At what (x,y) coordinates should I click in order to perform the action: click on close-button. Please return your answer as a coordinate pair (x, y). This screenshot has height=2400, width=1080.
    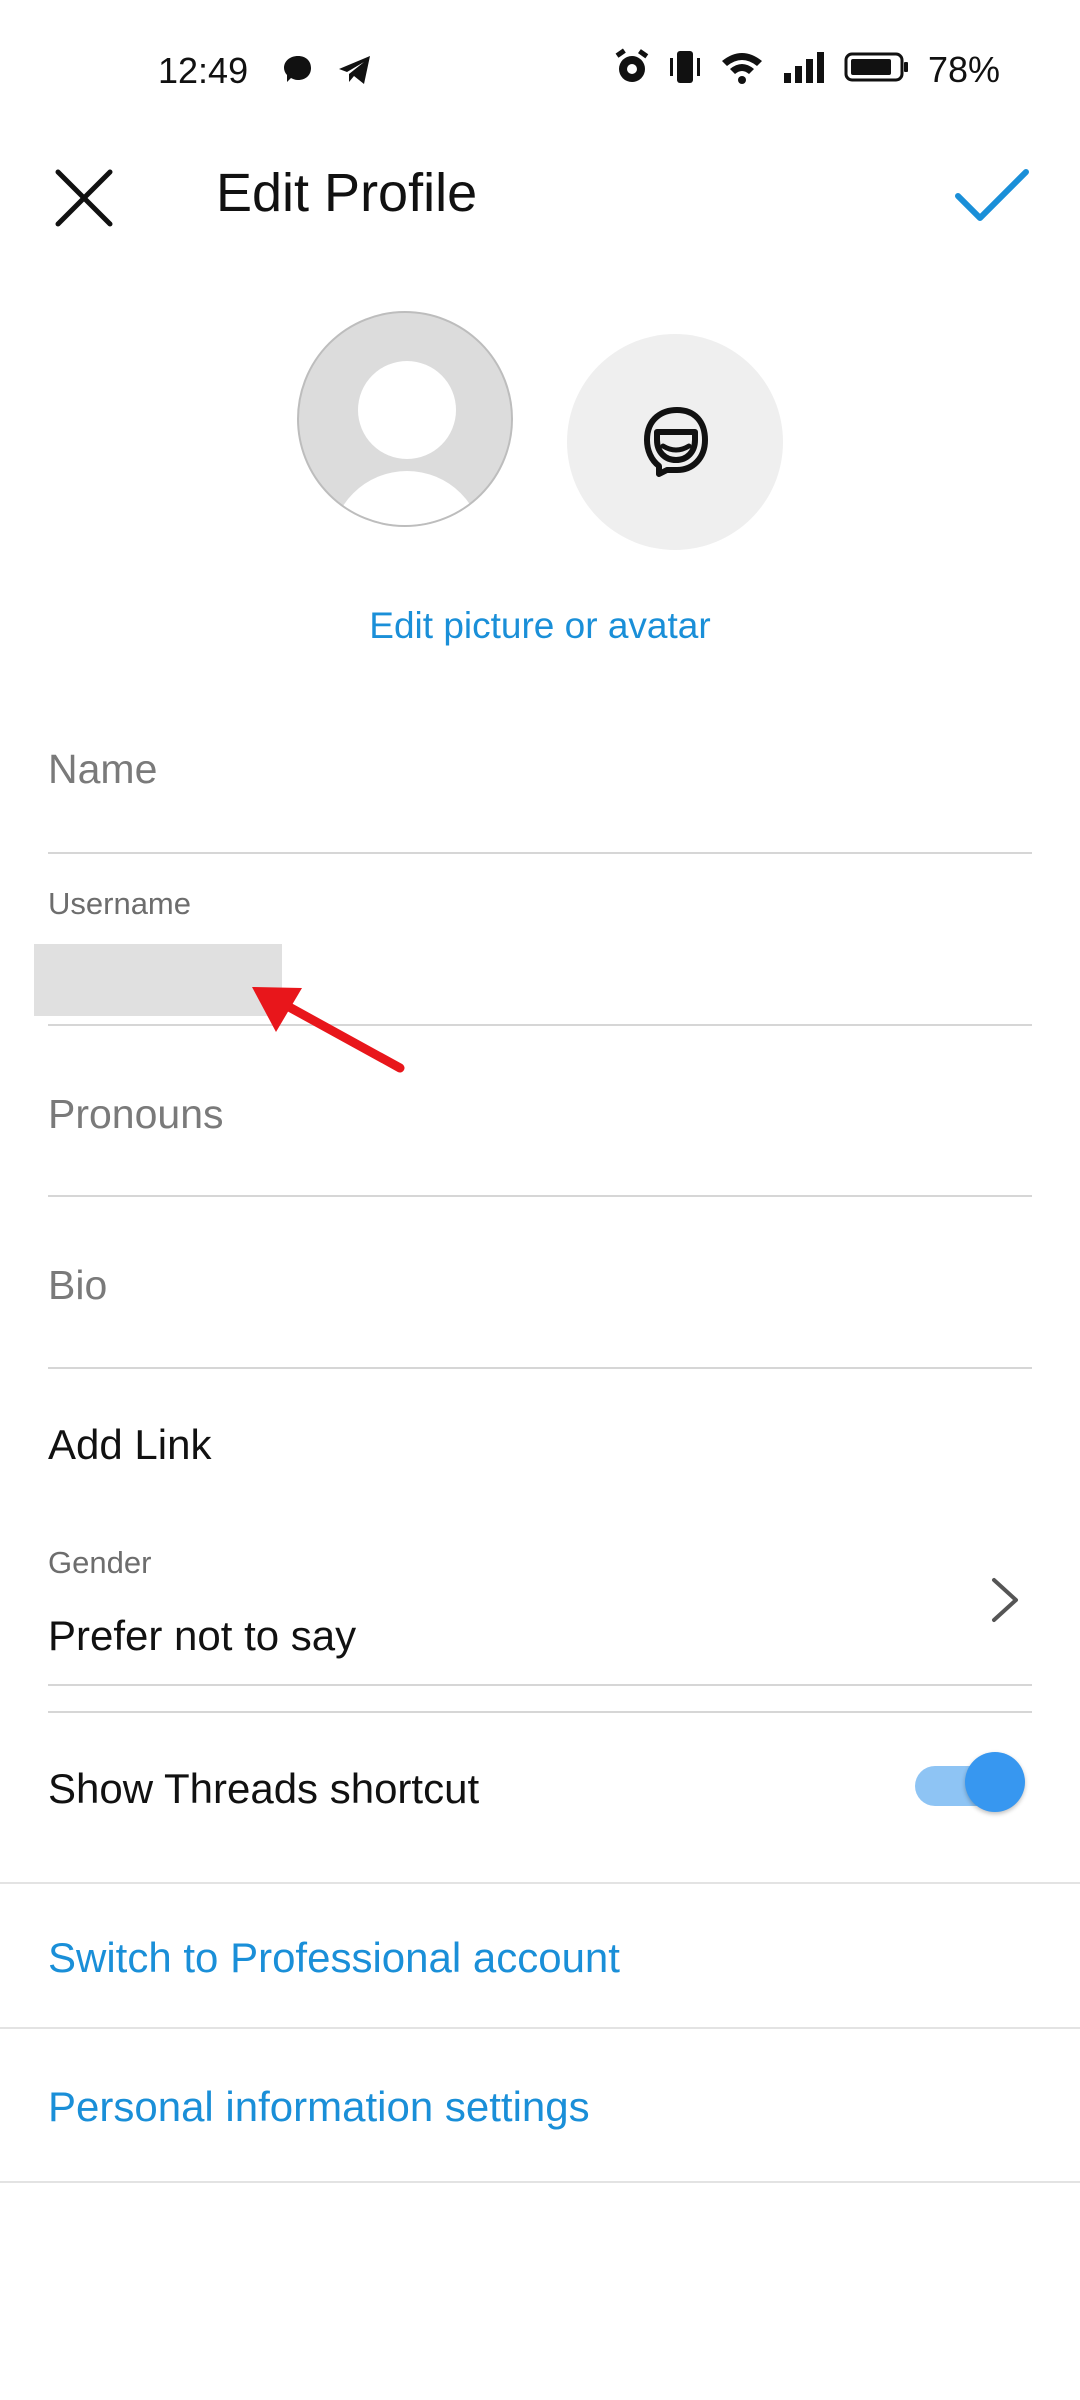
    Looking at the image, I should click on (84, 198).